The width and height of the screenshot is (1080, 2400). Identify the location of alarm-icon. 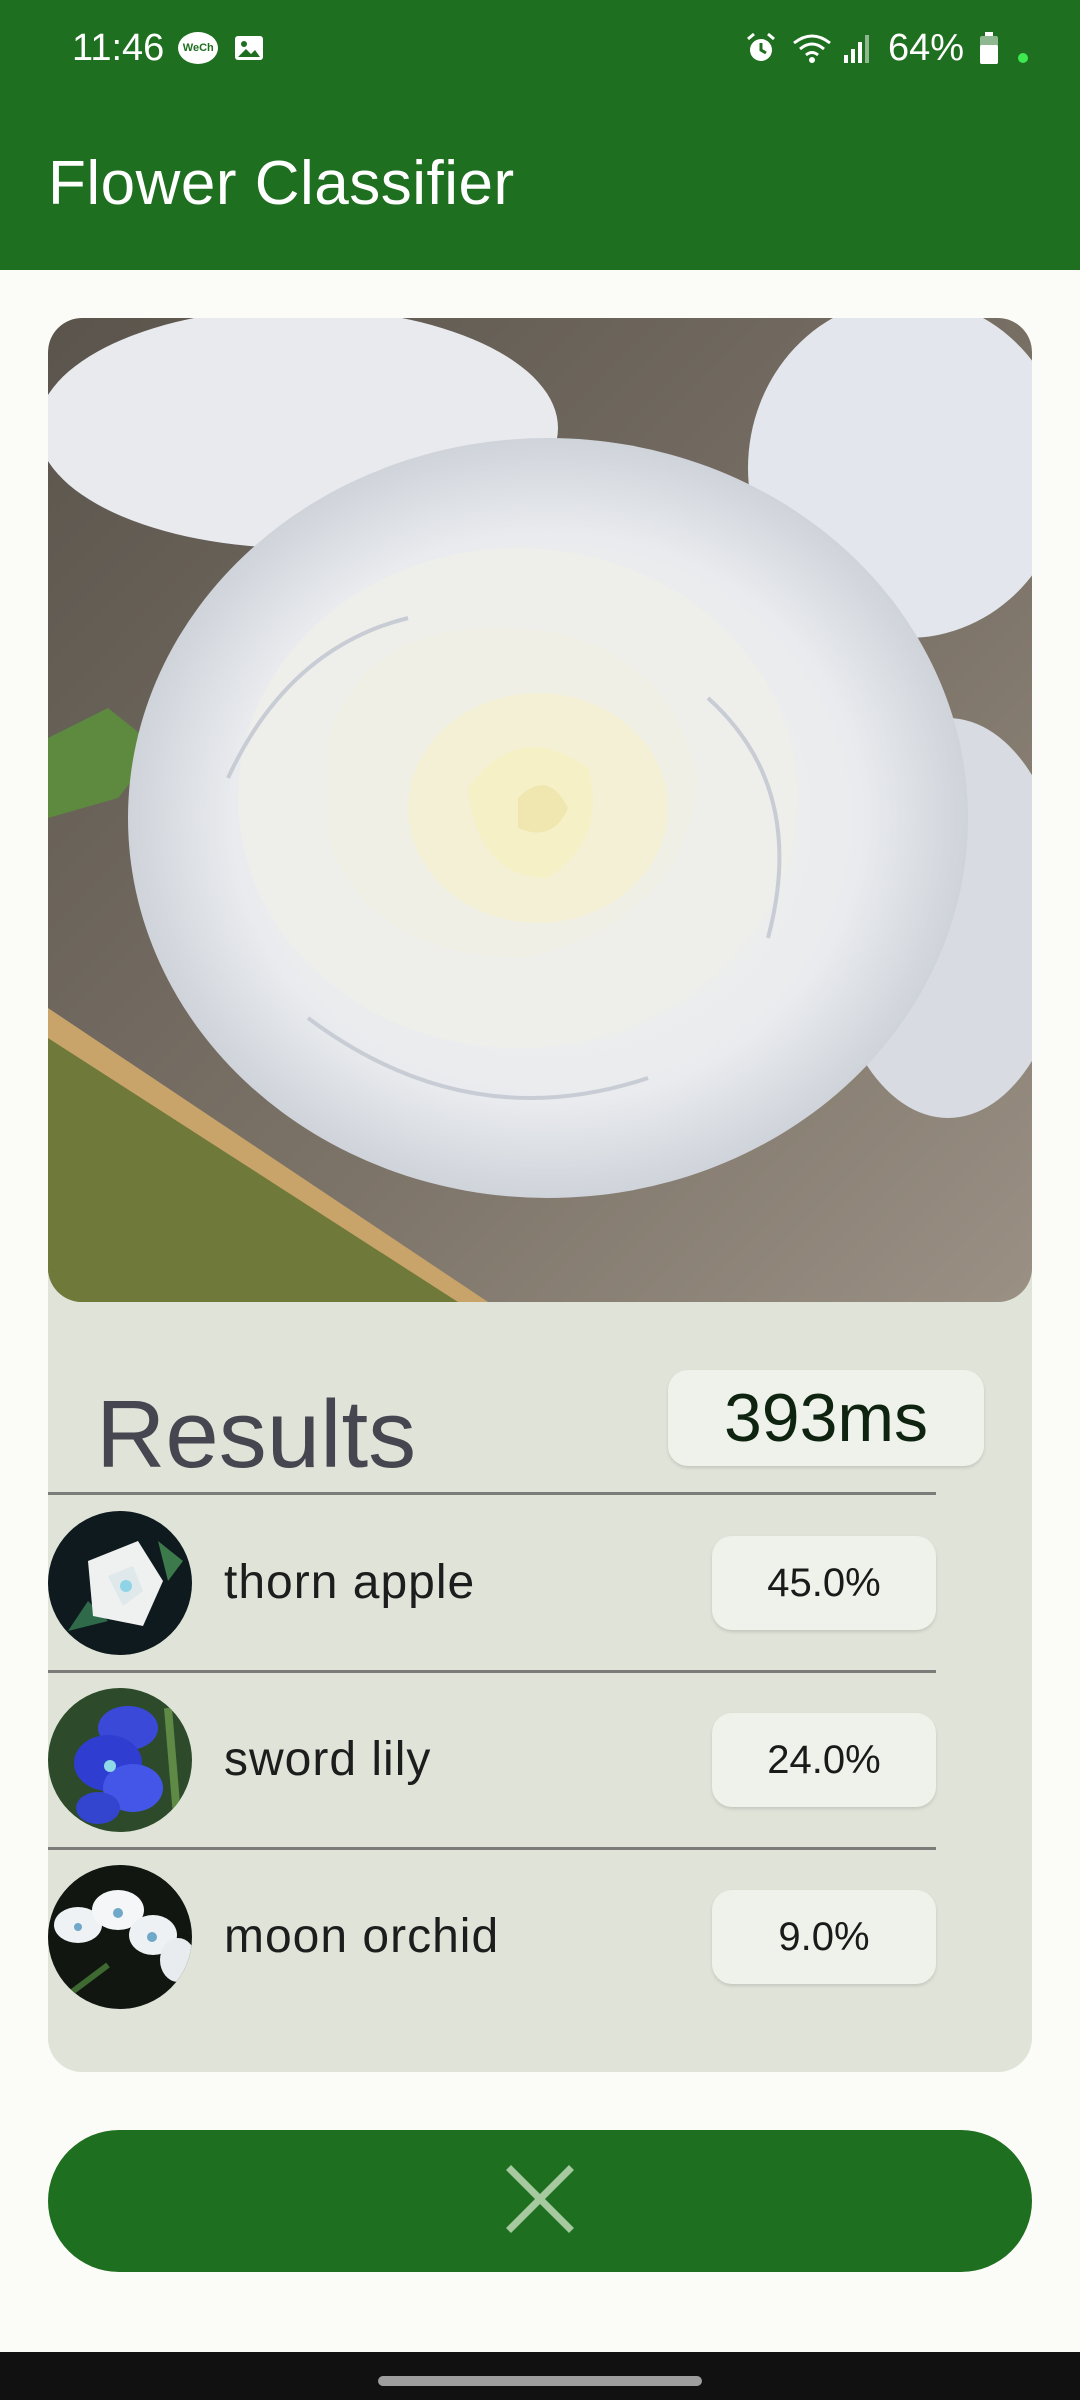
(761, 48).